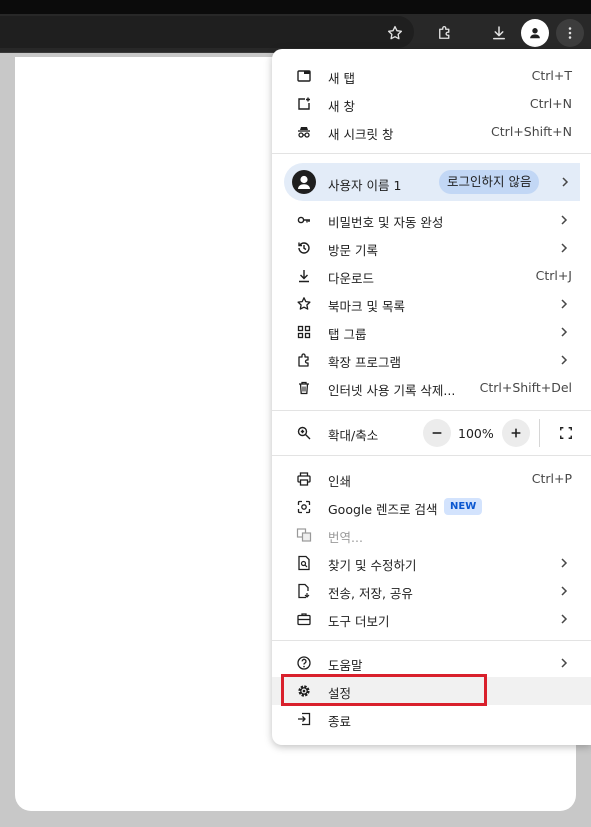 This screenshot has width=591, height=827. What do you see at coordinates (431, 104) in the screenshot?
I see `menu-item-new-window: 새 창 Ctrl+N` at bounding box center [431, 104].